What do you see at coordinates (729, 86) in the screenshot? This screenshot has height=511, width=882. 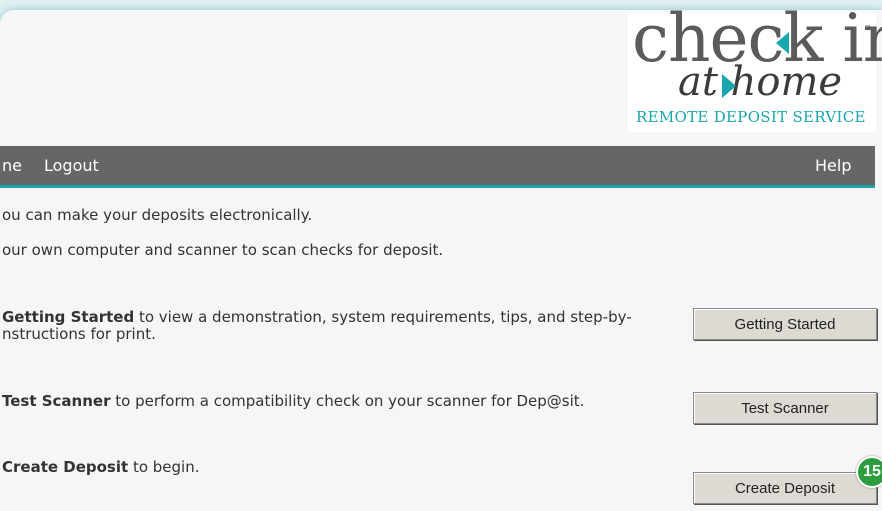 I see `logo-arrow-right-icon` at bounding box center [729, 86].